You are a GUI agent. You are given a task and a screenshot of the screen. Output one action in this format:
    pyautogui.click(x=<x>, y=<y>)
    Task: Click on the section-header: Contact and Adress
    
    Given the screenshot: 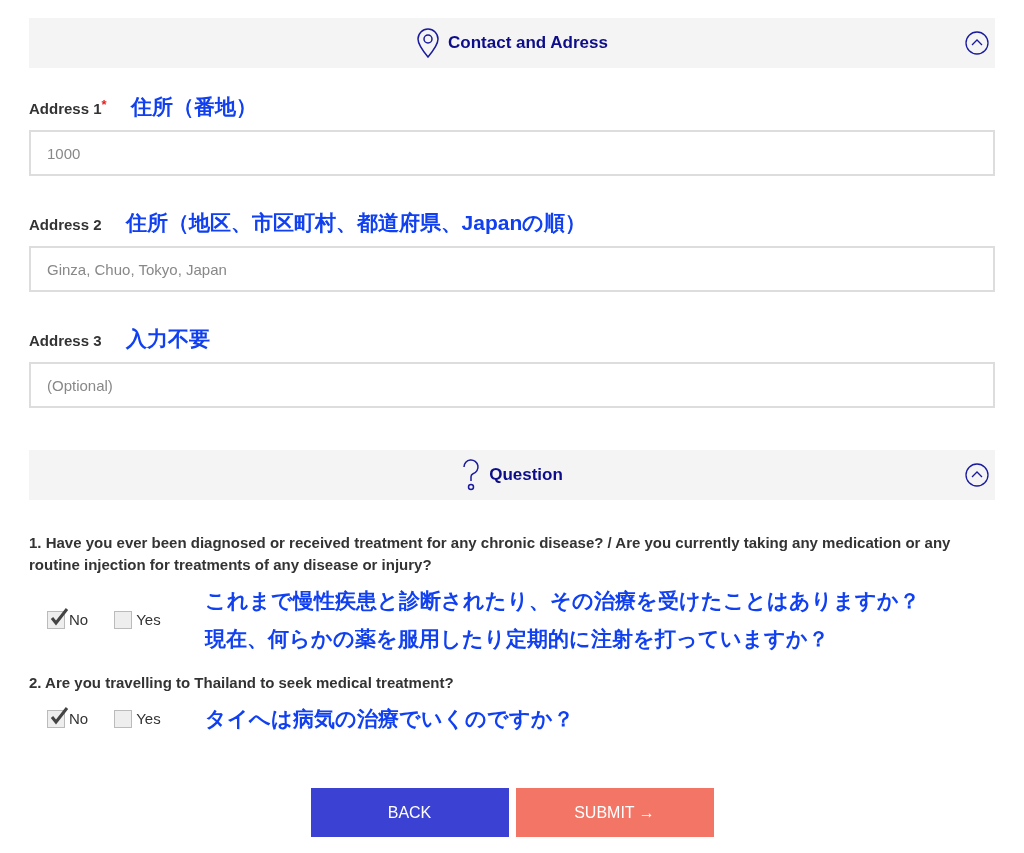 What is the action you would take?
    pyautogui.click(x=512, y=43)
    